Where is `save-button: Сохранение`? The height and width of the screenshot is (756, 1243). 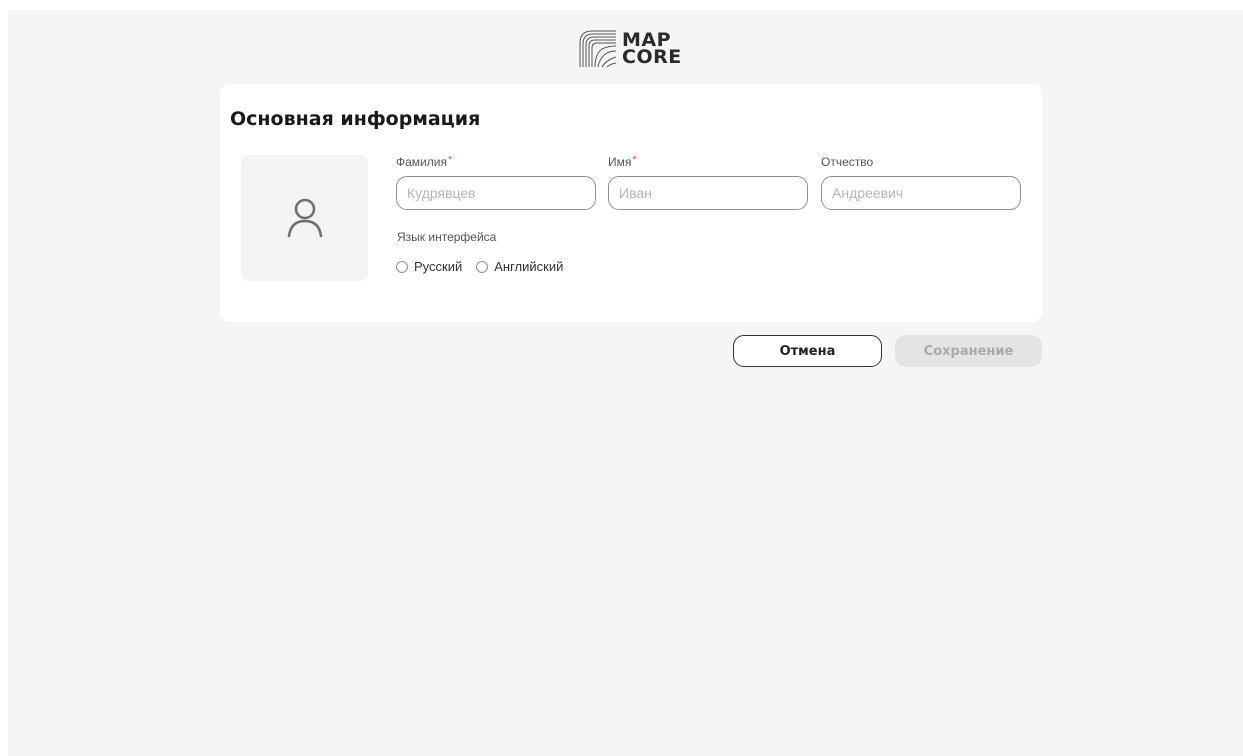 save-button: Сохранение is located at coordinates (968, 351).